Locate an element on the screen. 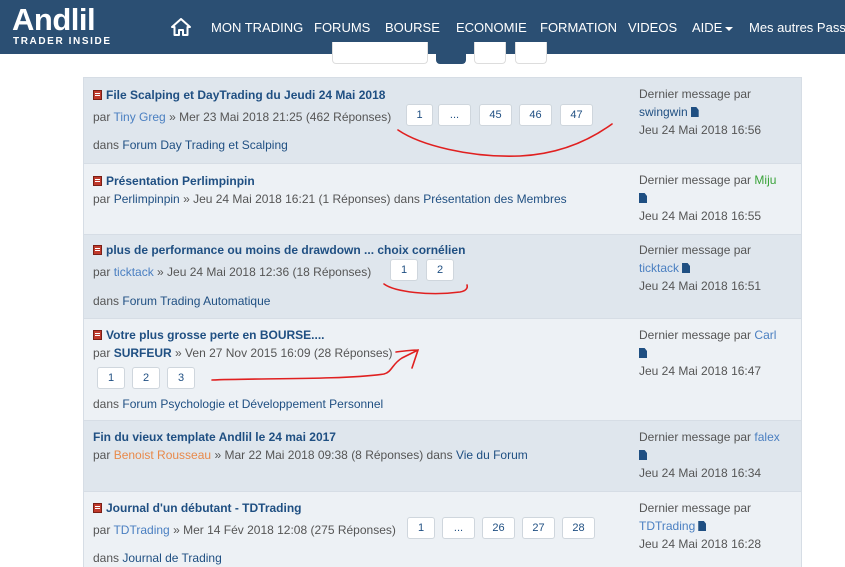 The image size is (845, 567). page-button: 3 is located at coordinates (181, 378).